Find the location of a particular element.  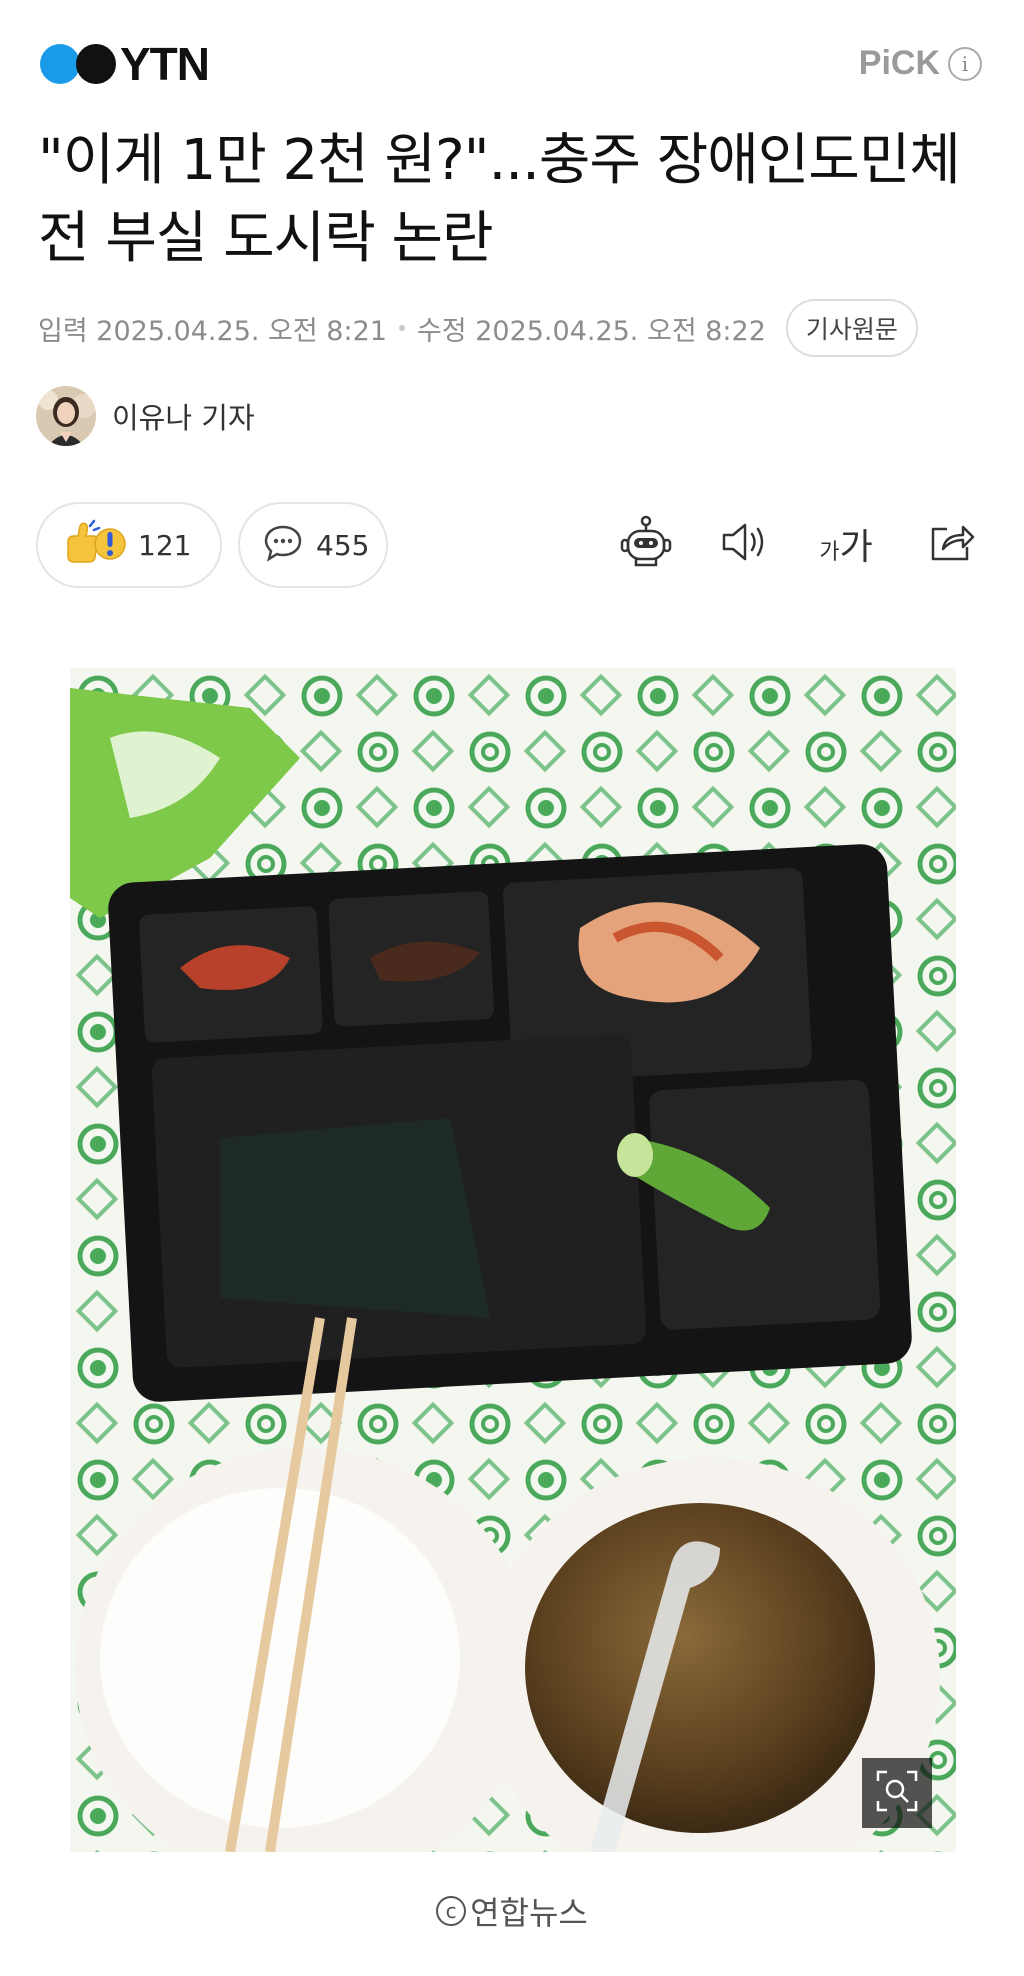

font-size-button: 가가 is located at coordinates (846, 544).